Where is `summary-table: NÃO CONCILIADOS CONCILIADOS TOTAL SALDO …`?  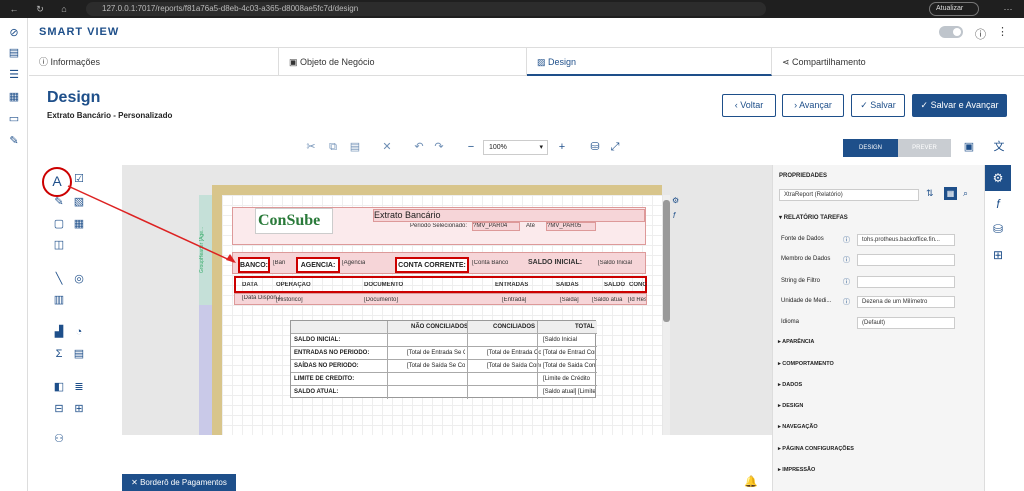 summary-table: NÃO CONCILIADOS CONCILIADOS TOTAL SALDO … is located at coordinates (443, 359).